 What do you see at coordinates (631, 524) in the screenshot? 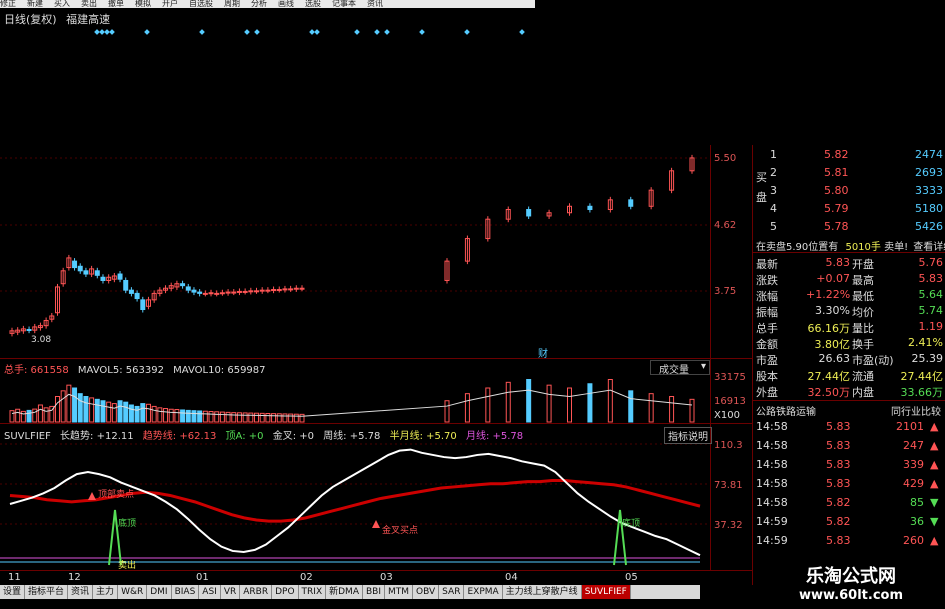
I see `buy-signal-note: 底顶` at bounding box center [631, 524].